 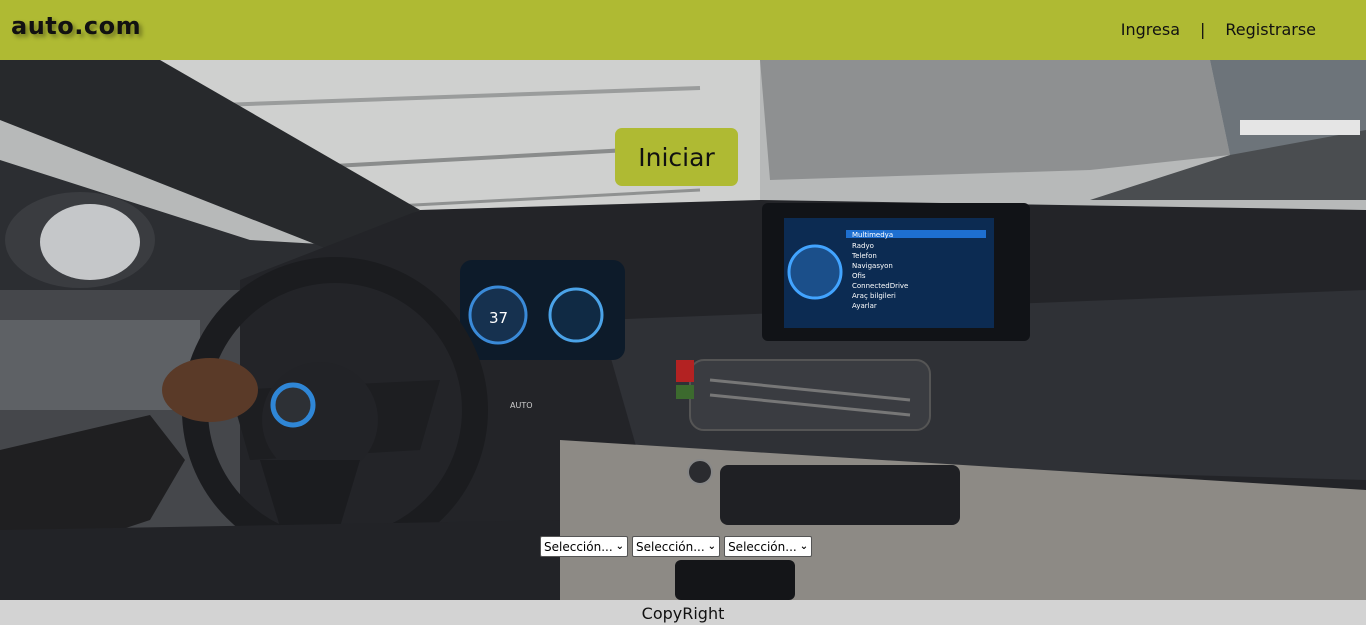 What do you see at coordinates (76, 26) in the screenshot?
I see `site-logo: auto.com` at bounding box center [76, 26].